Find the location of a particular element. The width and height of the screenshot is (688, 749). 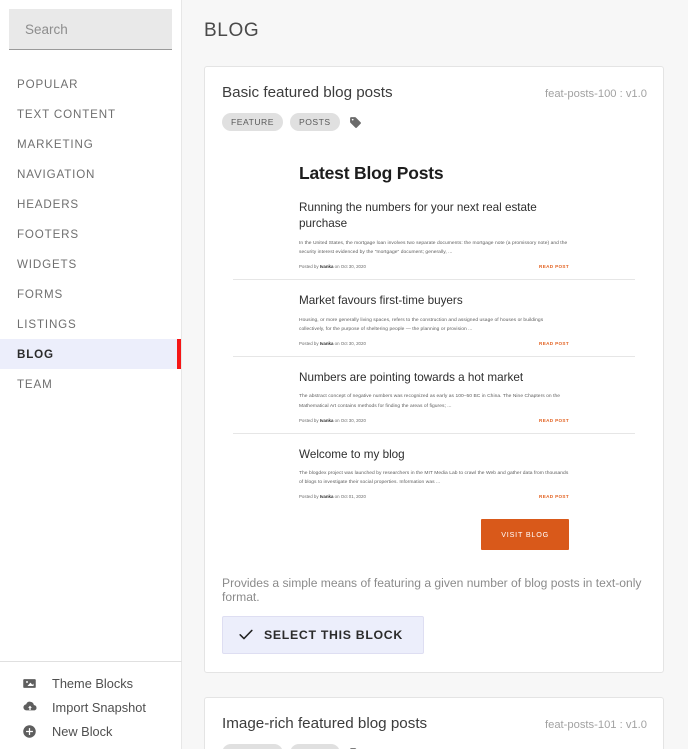

sidebar-item-label: NAVIGATION is located at coordinates (56, 174).